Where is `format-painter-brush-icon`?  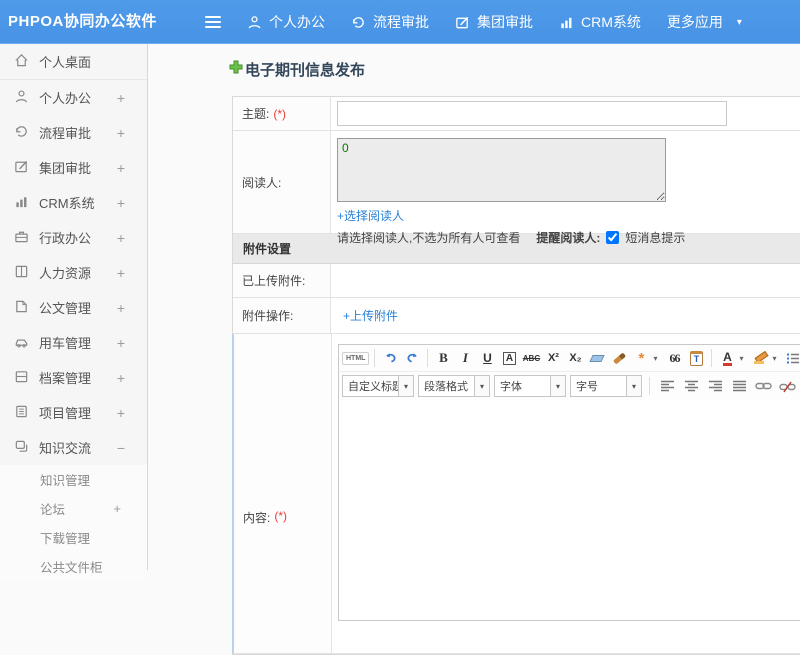
format-painter-brush-icon is located at coordinates (619, 358).